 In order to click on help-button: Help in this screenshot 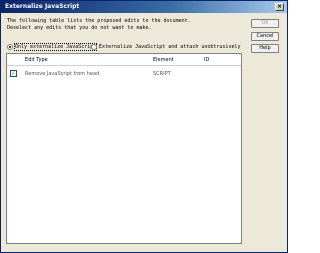, I will do `click(265, 48)`.